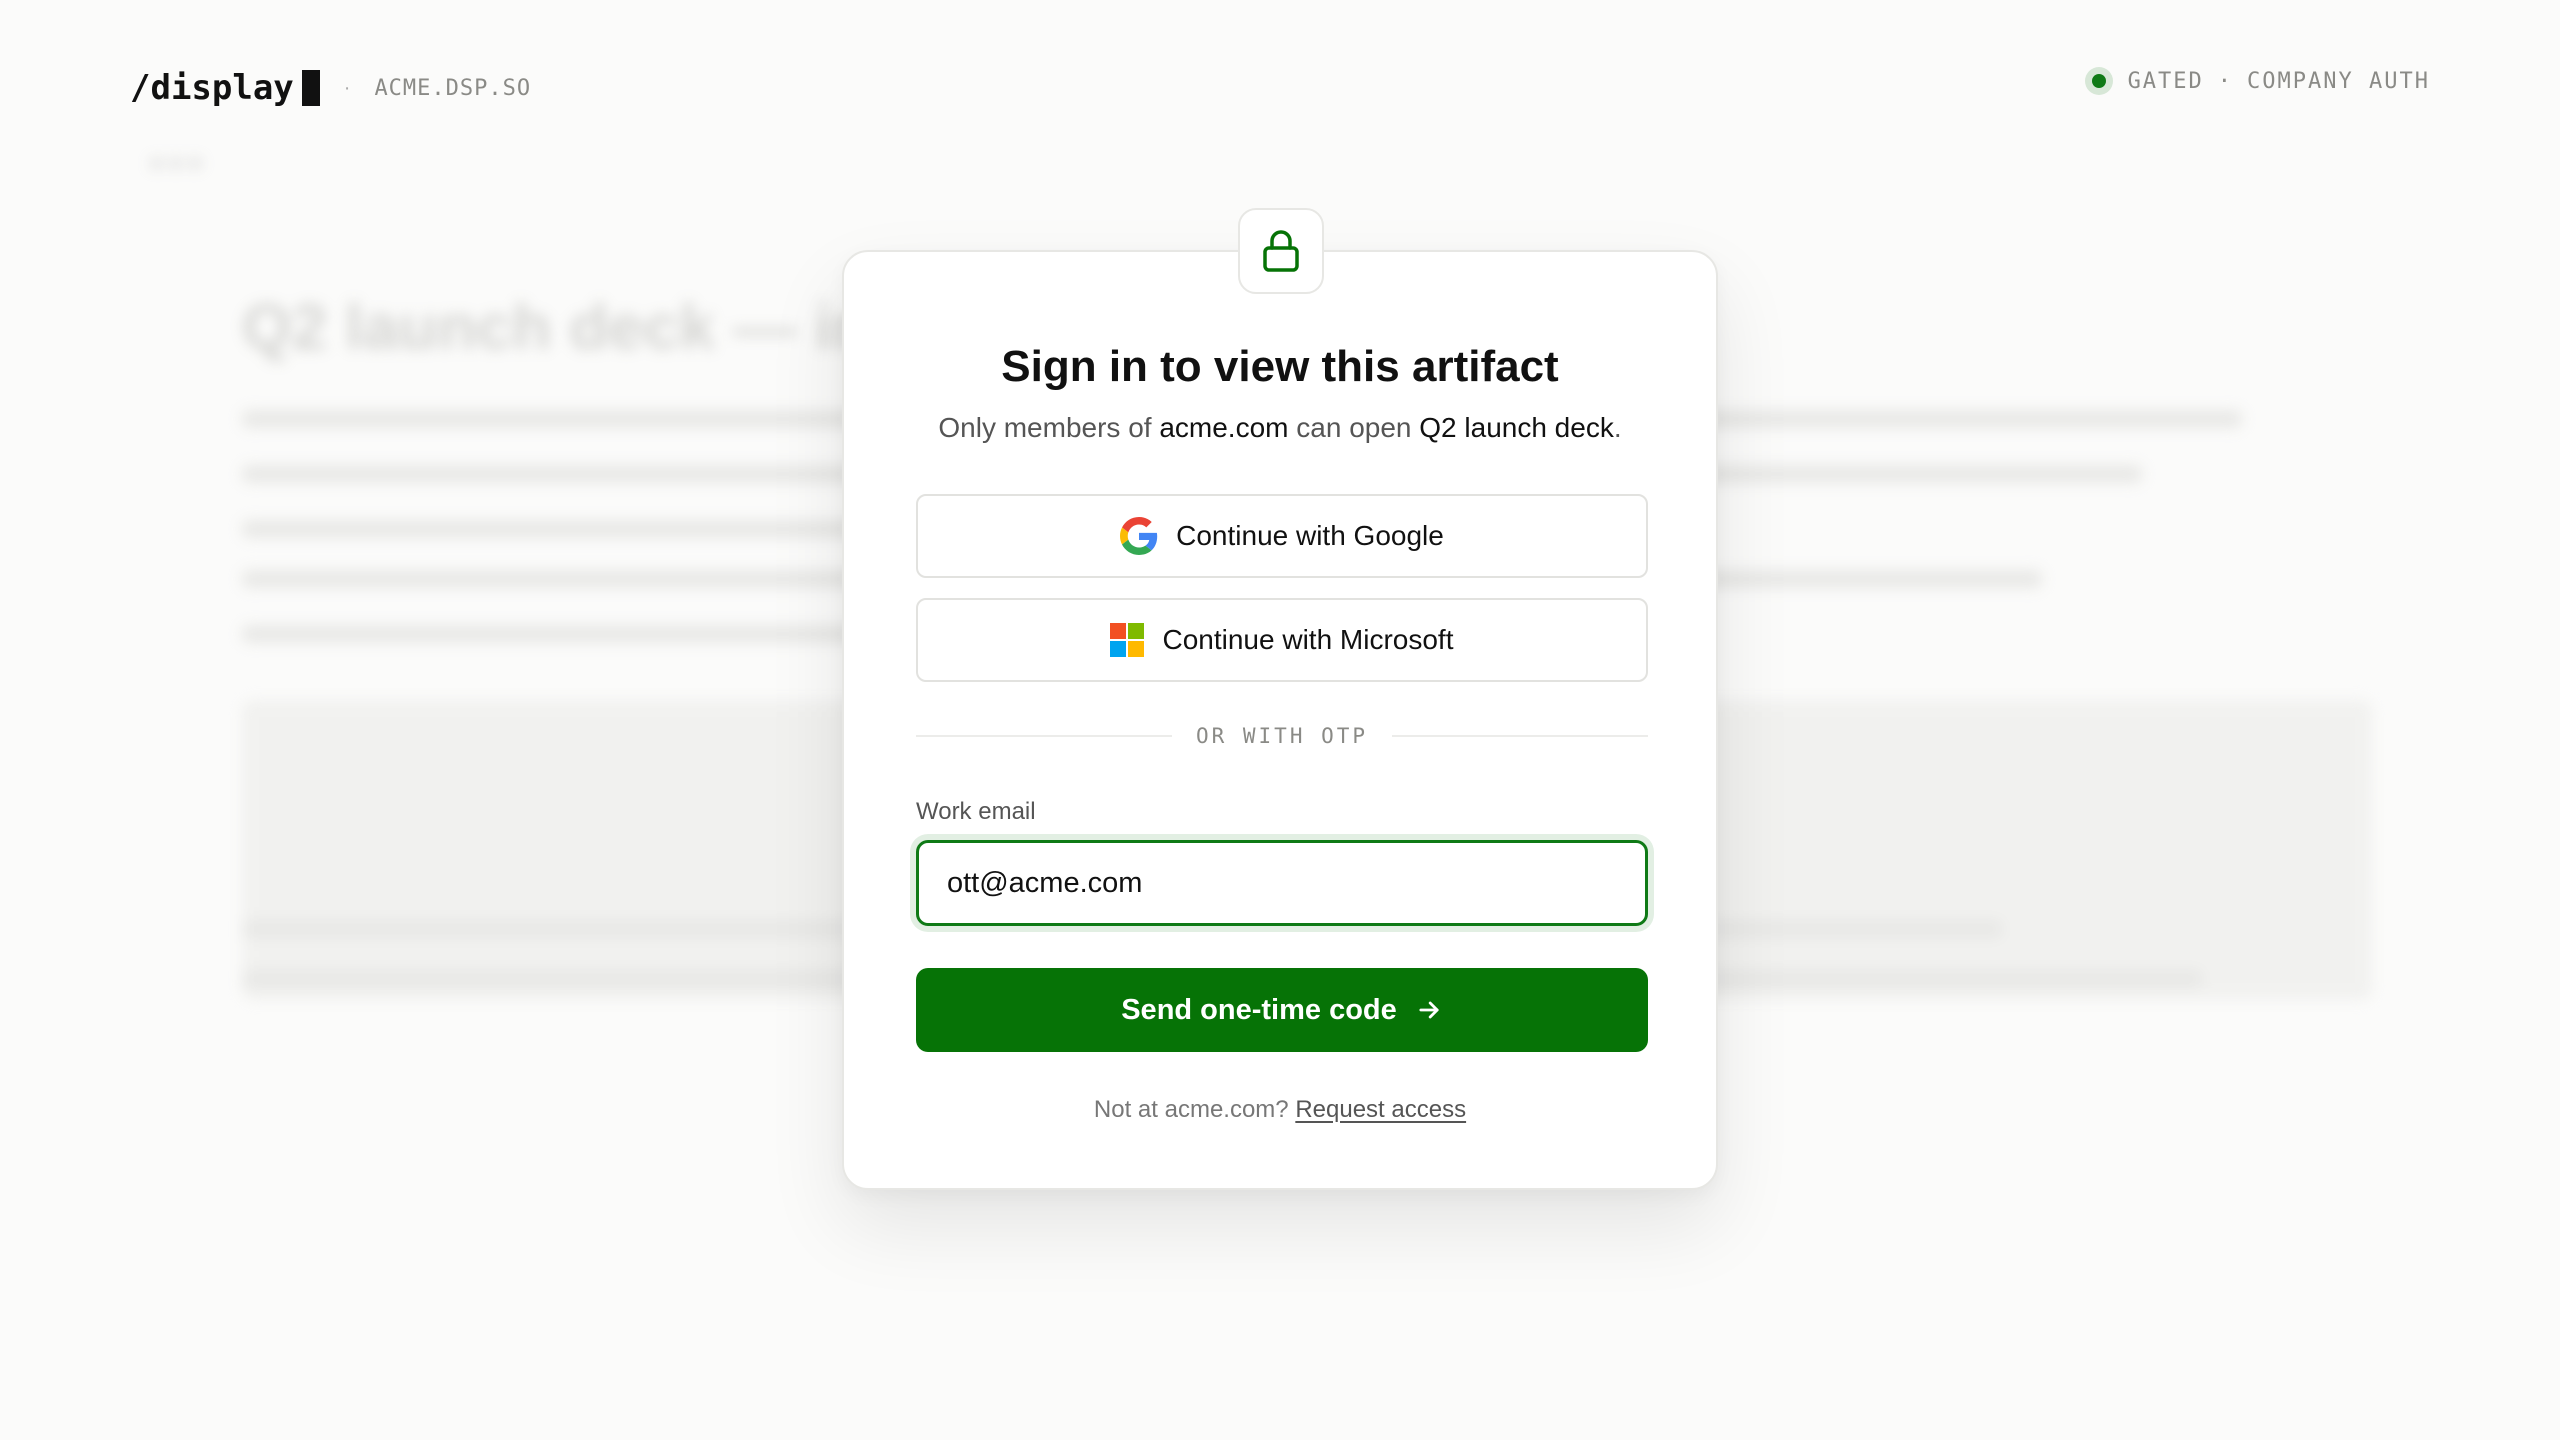 Image resolution: width=2560 pixels, height=1440 pixels. I want to click on continue-with-google-button: Continue with Google, so click(1282, 536).